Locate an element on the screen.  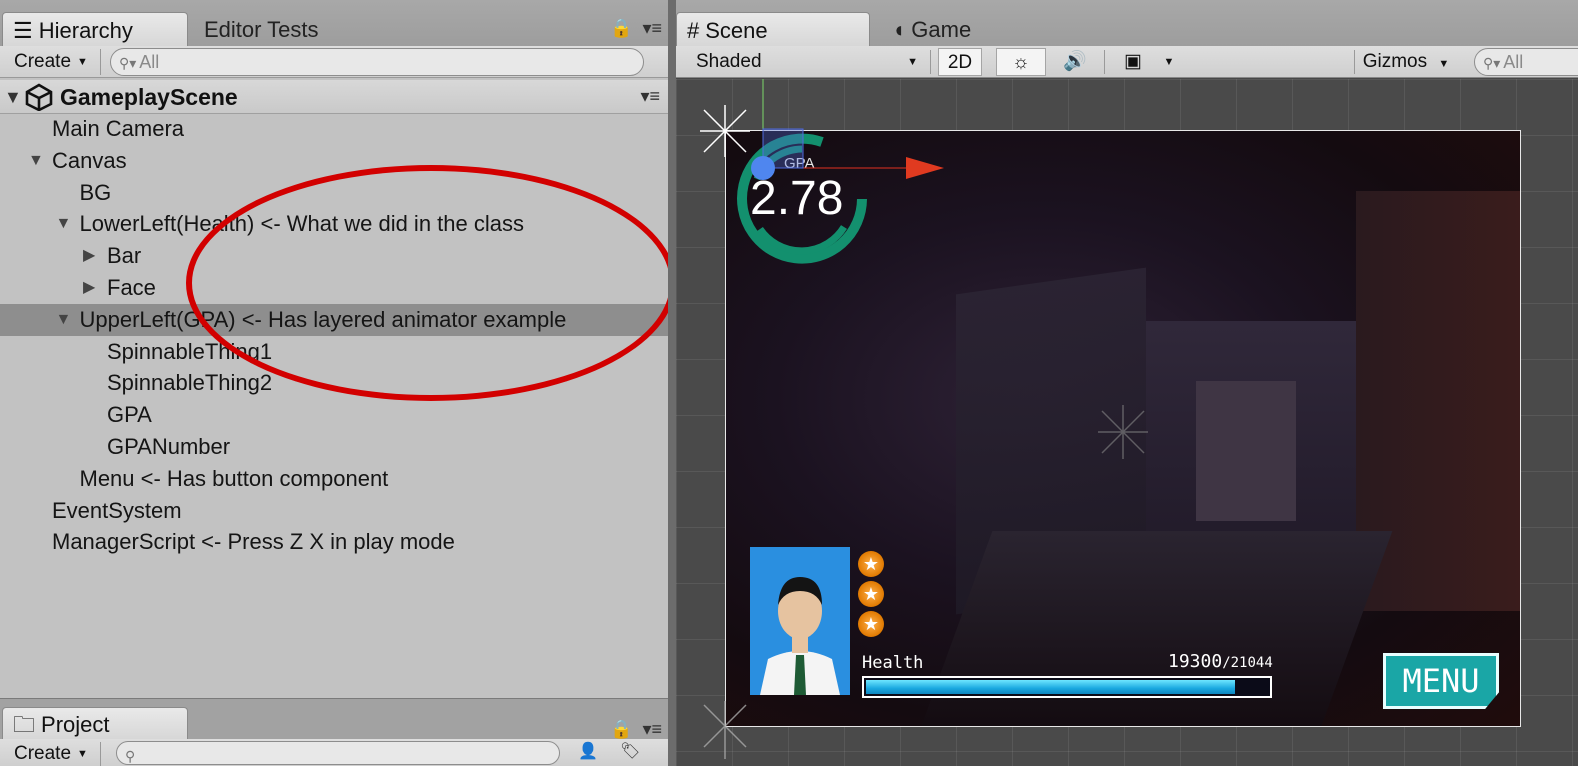
tab-hierarchy-label: Hierarchy is located at coordinates (85, 30).